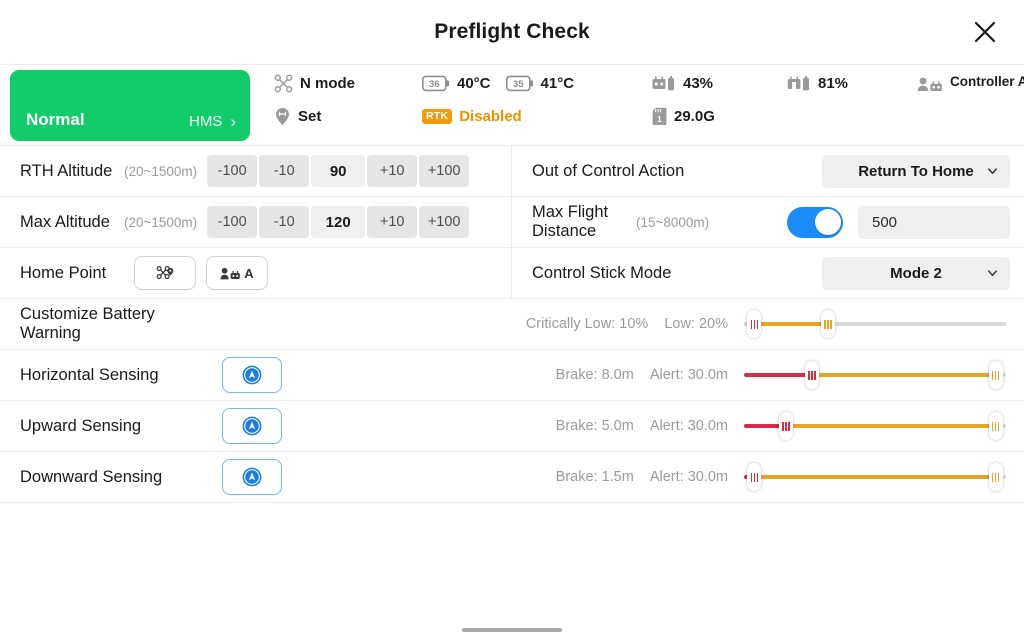 The width and height of the screenshot is (1024, 640). Describe the element at coordinates (768, 222) in the screenshot. I see `row-max-flight-distance: Max Flight Distance (15~8000m) 500` at that location.